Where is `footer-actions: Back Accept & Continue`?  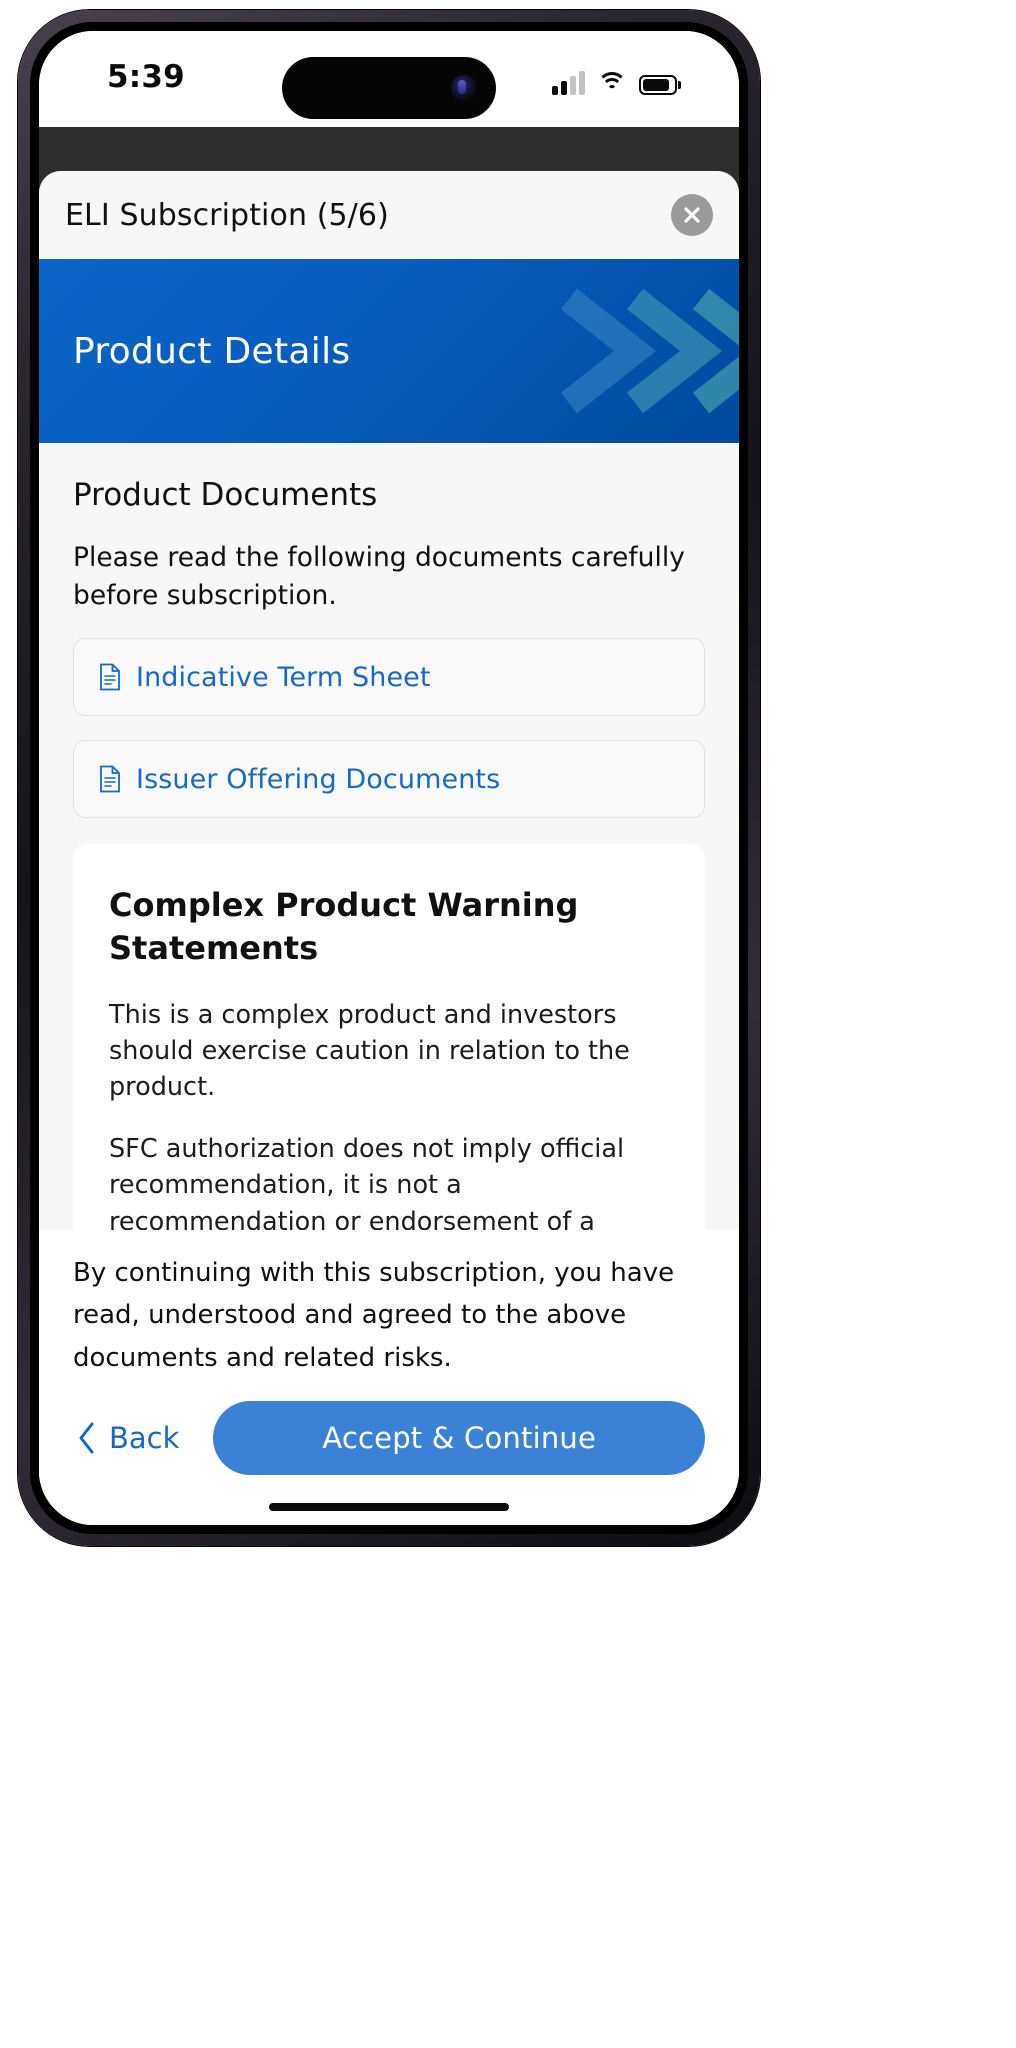 footer-actions: Back Accept & Continue is located at coordinates (389, 1436).